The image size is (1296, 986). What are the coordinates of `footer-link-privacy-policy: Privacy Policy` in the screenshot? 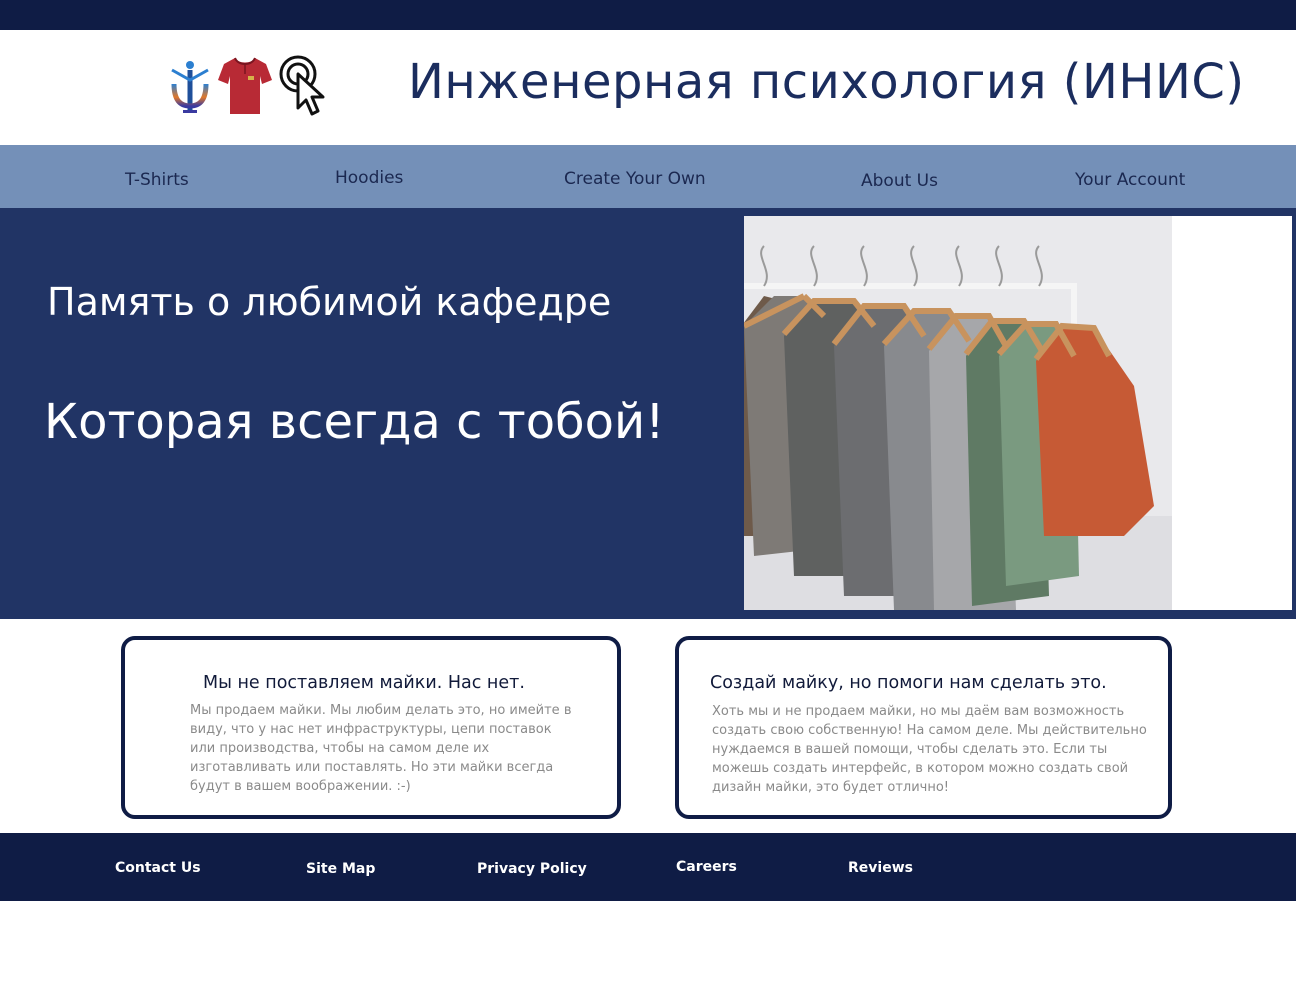 It's located at (532, 869).